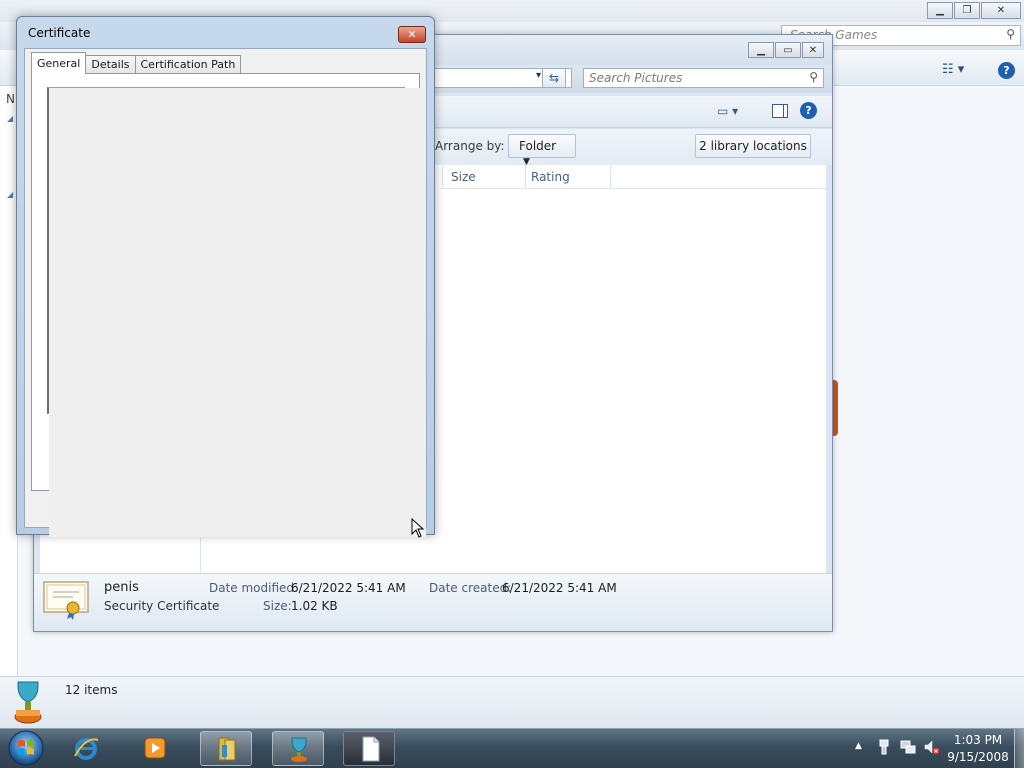 This screenshot has height=768, width=1024. What do you see at coordinates (512, 702) in the screenshot?
I see `games-status-bar` at bounding box center [512, 702].